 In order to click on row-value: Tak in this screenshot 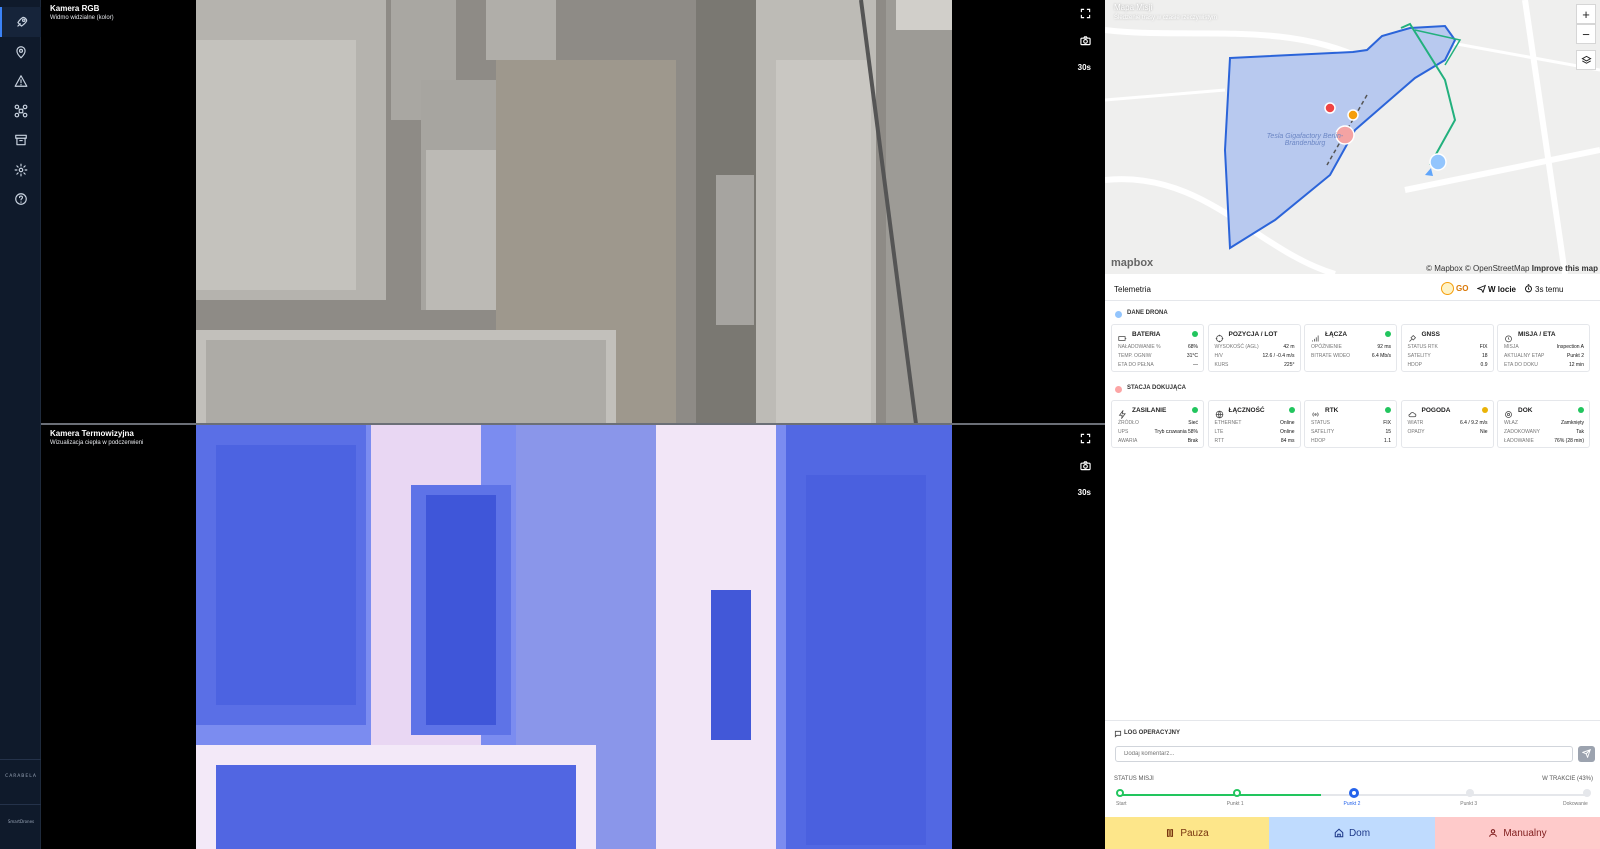, I will do `click(1580, 432)`.